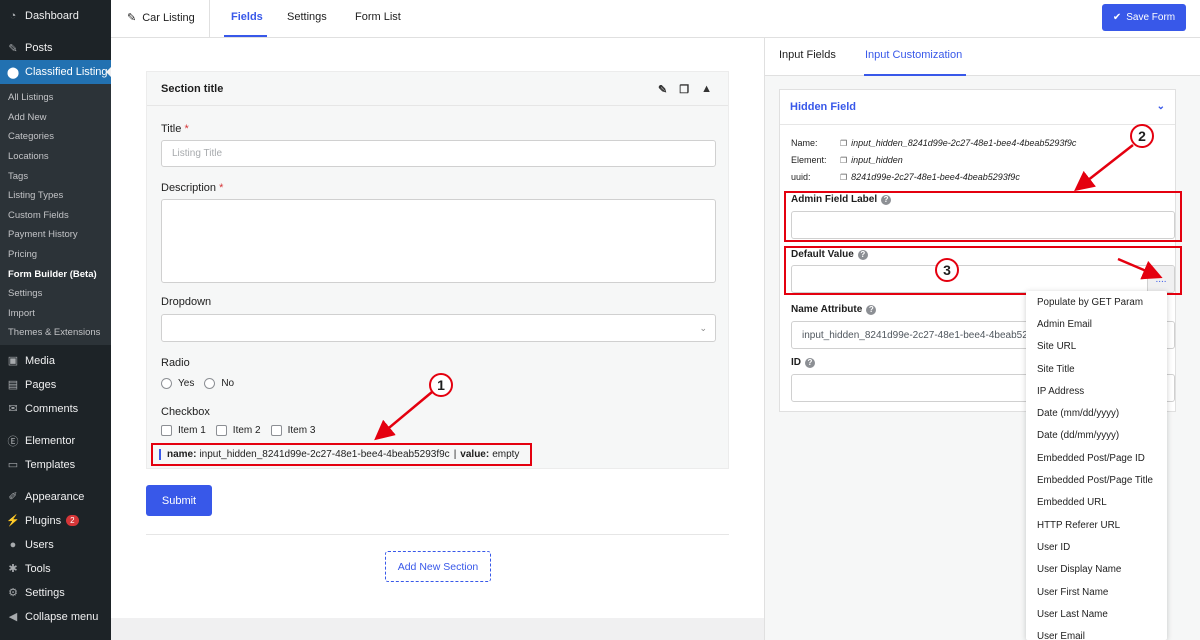 The width and height of the screenshot is (1200, 640). What do you see at coordinates (209, 19) in the screenshot?
I see `topbar-divider` at bounding box center [209, 19].